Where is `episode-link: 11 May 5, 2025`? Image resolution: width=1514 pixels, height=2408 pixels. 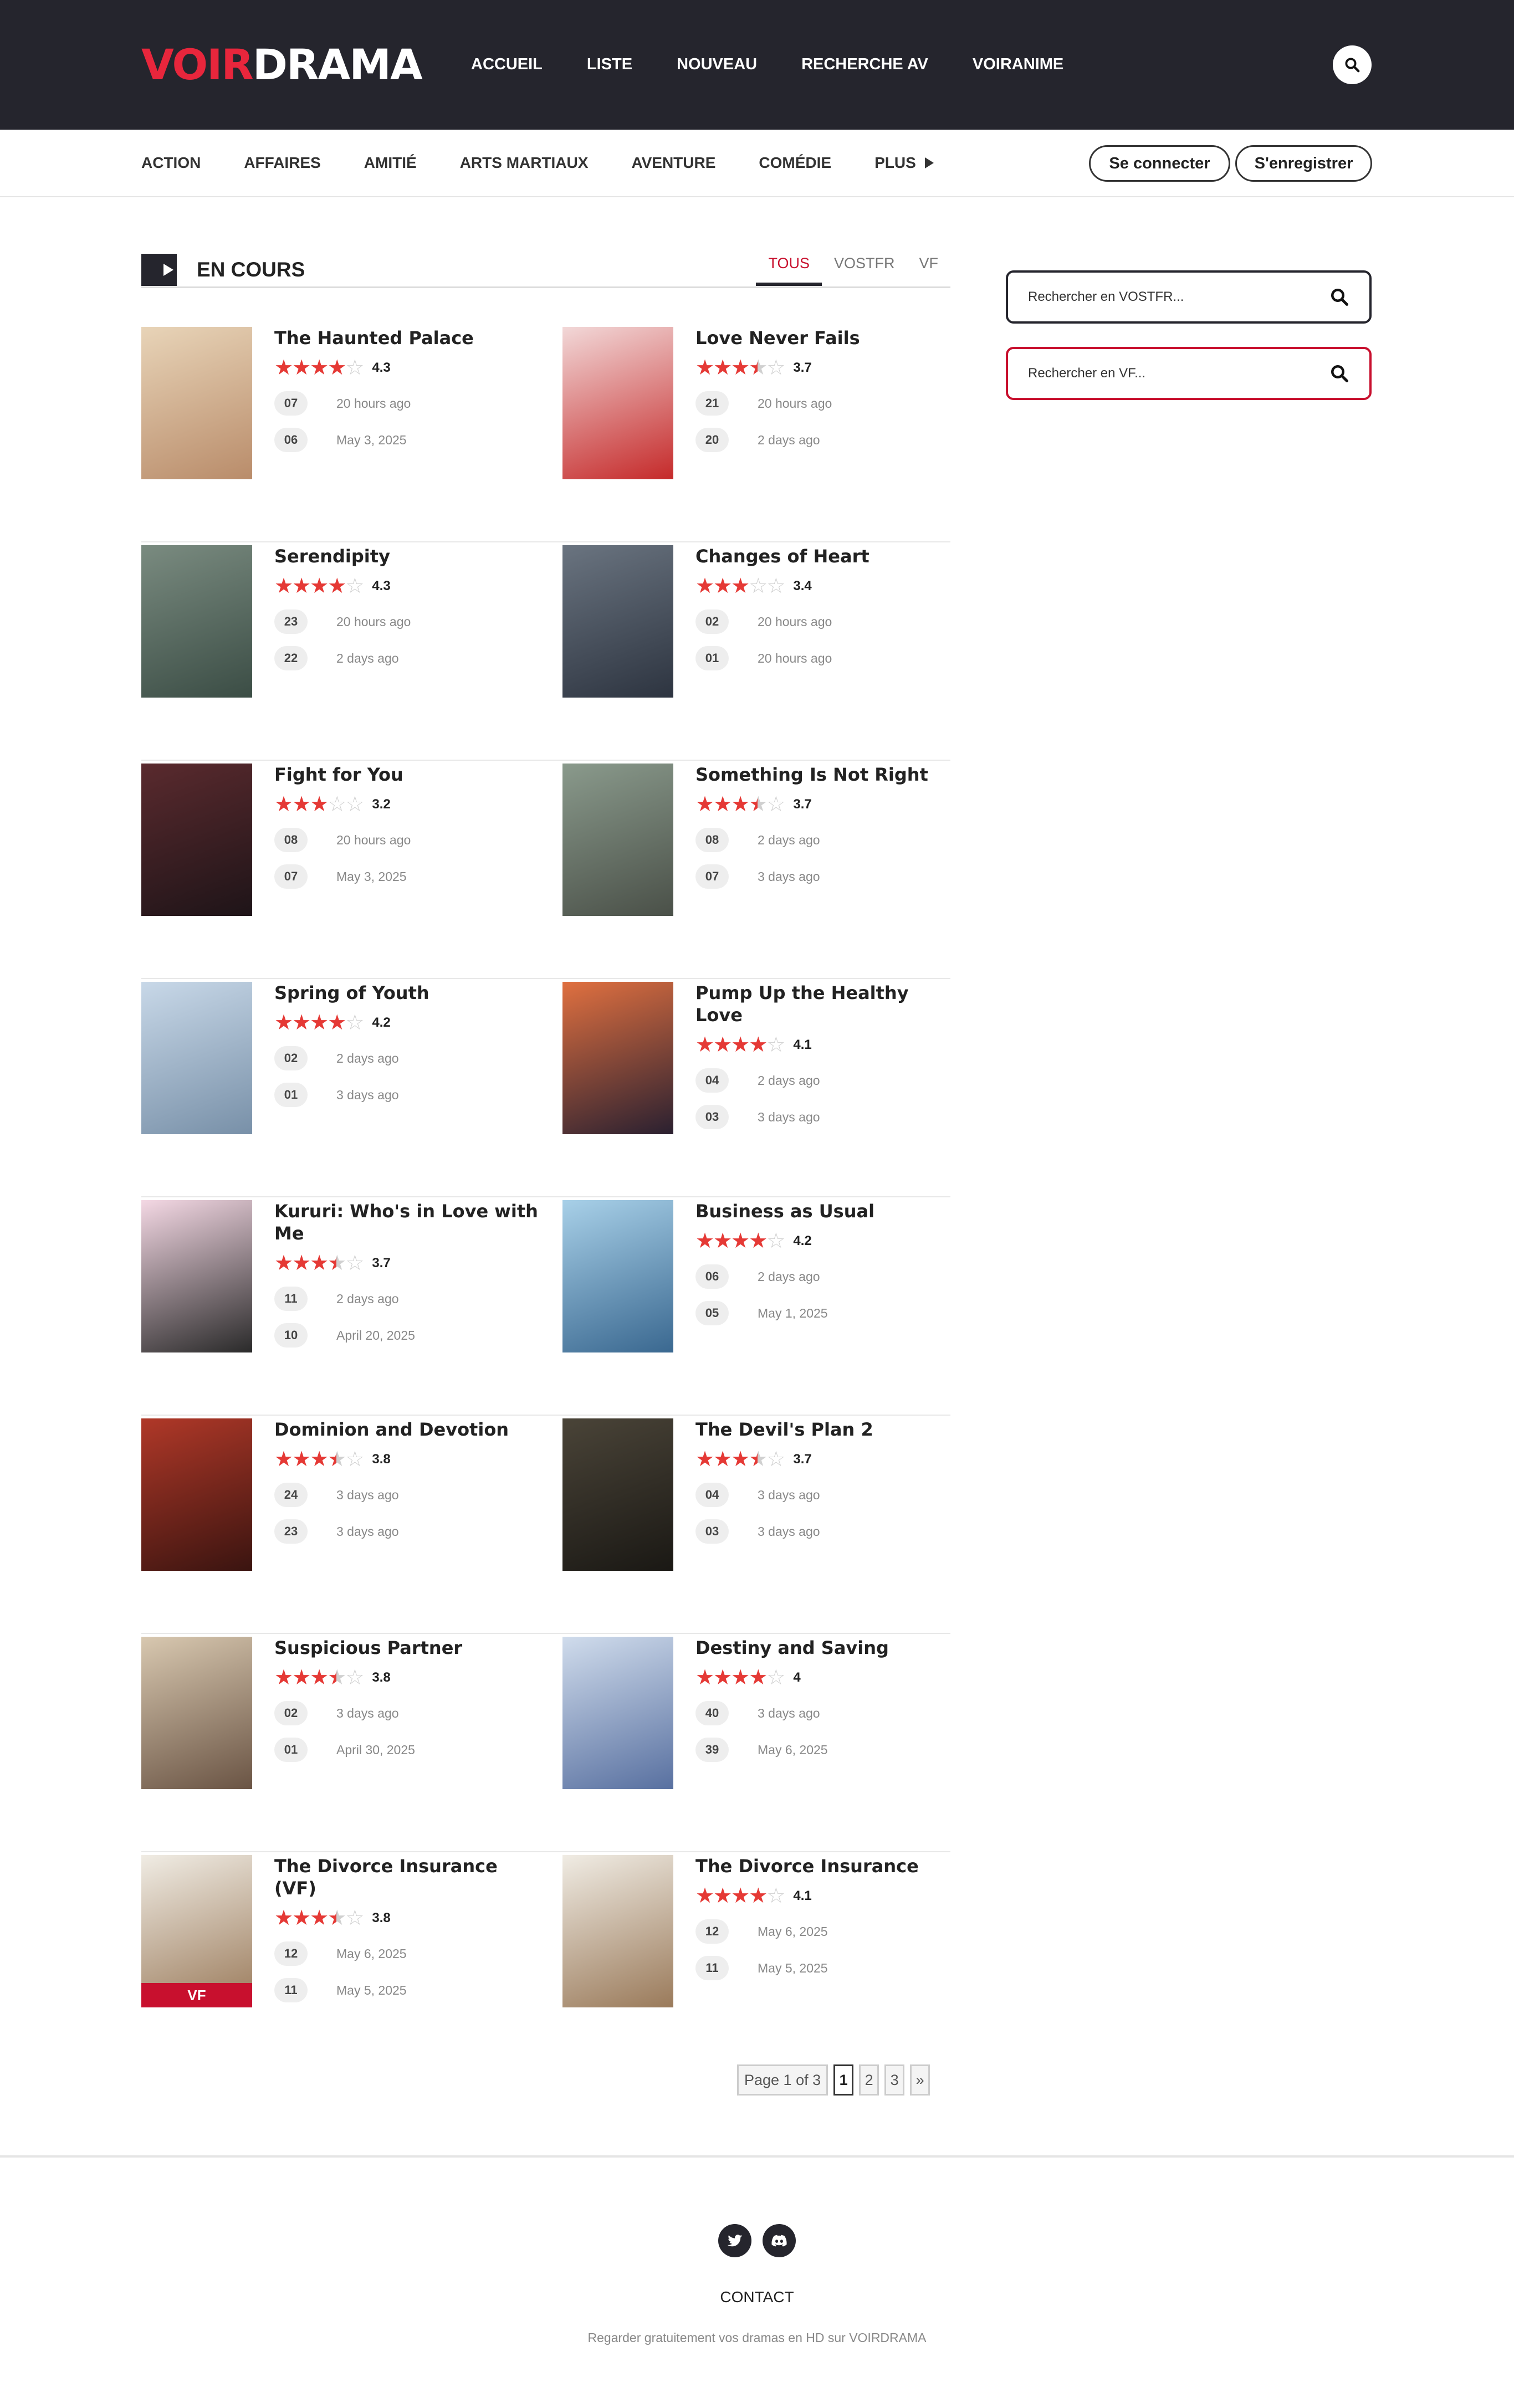 episode-link: 11 May 5, 2025 is located at coordinates (407, 1990).